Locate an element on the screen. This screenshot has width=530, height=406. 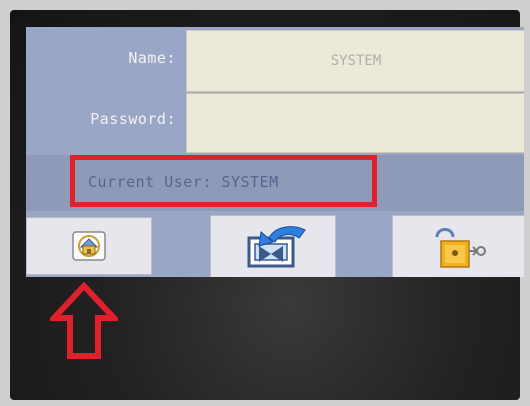
password-field is located at coordinates (355, 123).